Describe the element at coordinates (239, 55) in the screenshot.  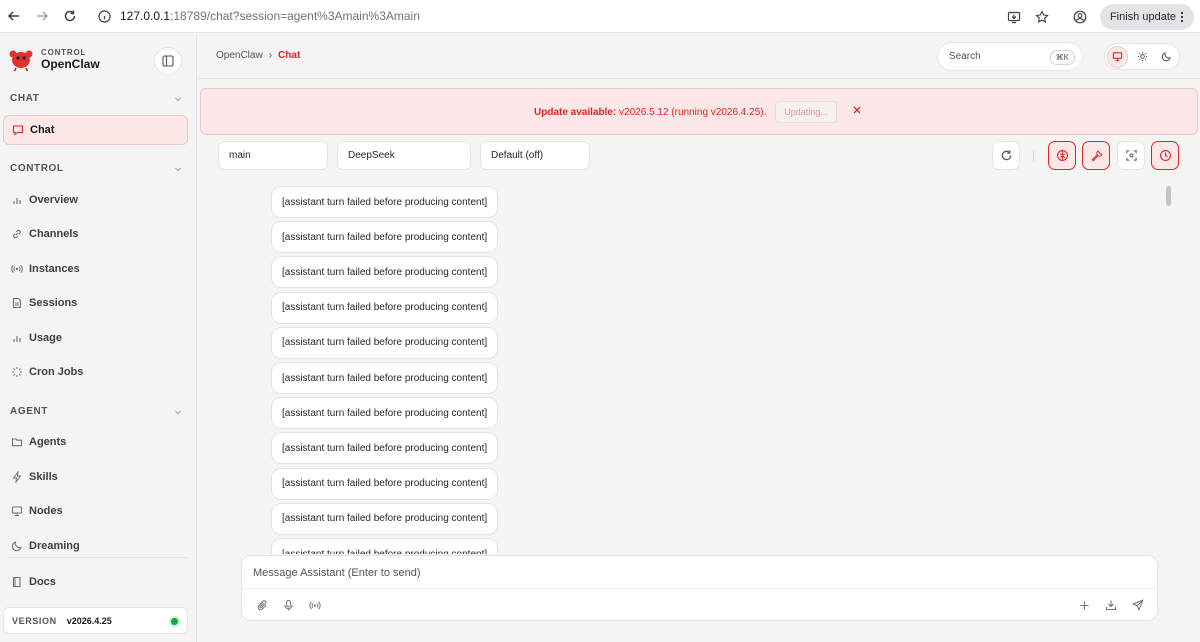
I see `breadcrumb-root: OpenClaw` at that location.